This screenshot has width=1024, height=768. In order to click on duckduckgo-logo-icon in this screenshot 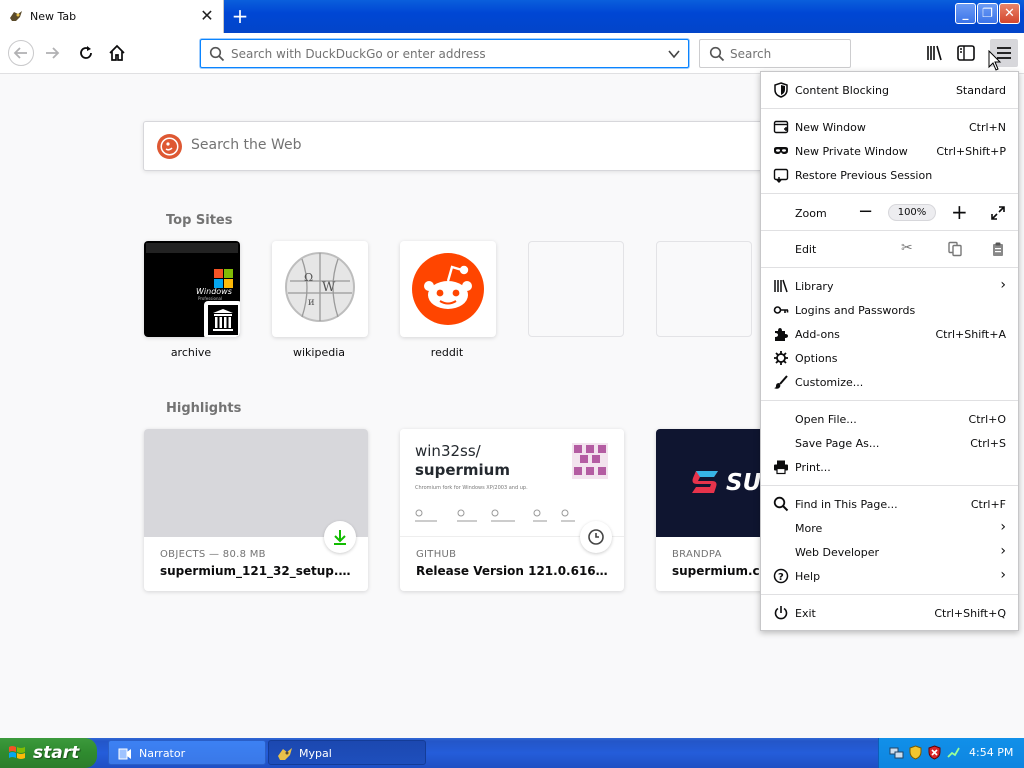, I will do `click(169, 146)`.